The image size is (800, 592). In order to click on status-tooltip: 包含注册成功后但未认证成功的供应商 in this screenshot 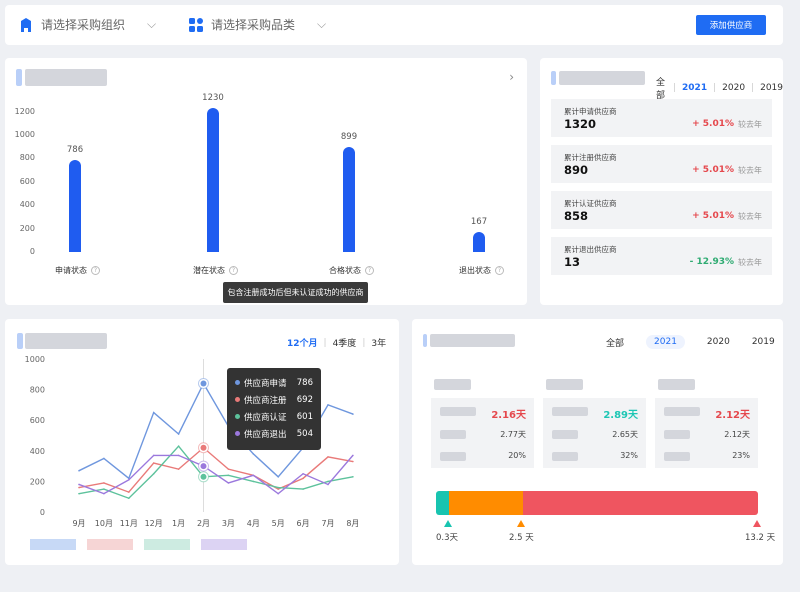, I will do `click(295, 292)`.